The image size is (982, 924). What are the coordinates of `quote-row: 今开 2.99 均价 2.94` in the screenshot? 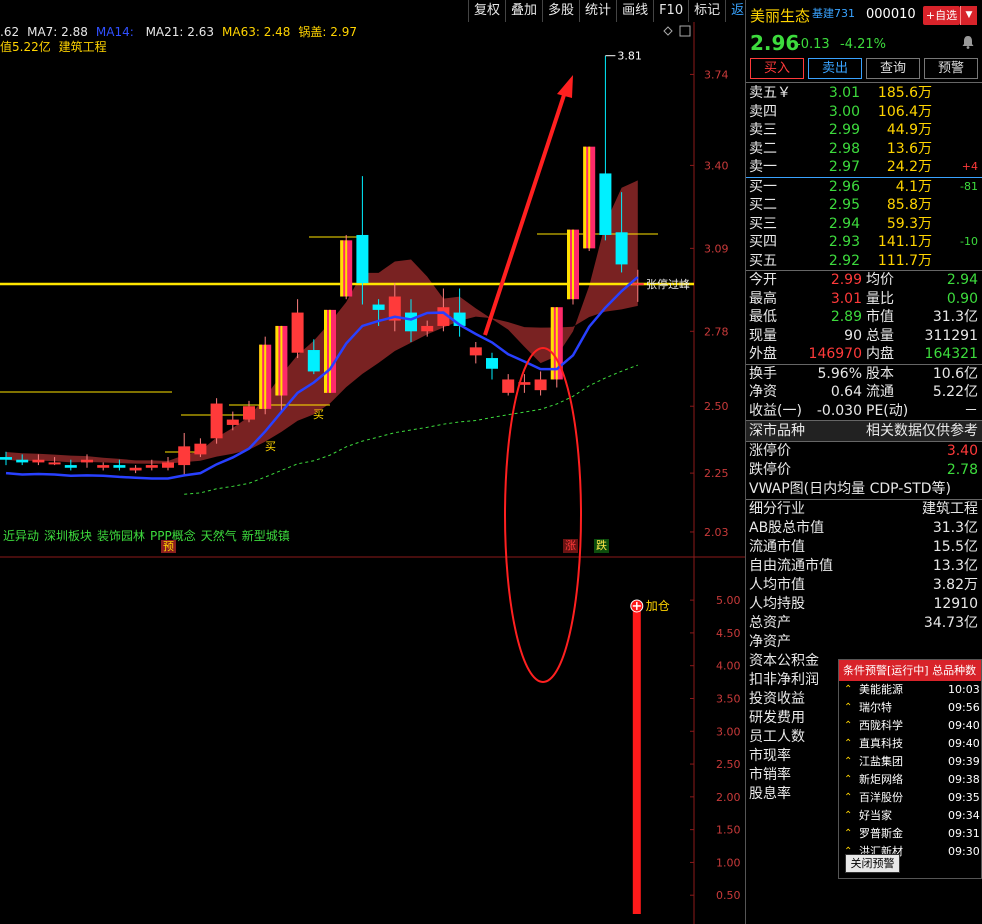 It's located at (864, 280).